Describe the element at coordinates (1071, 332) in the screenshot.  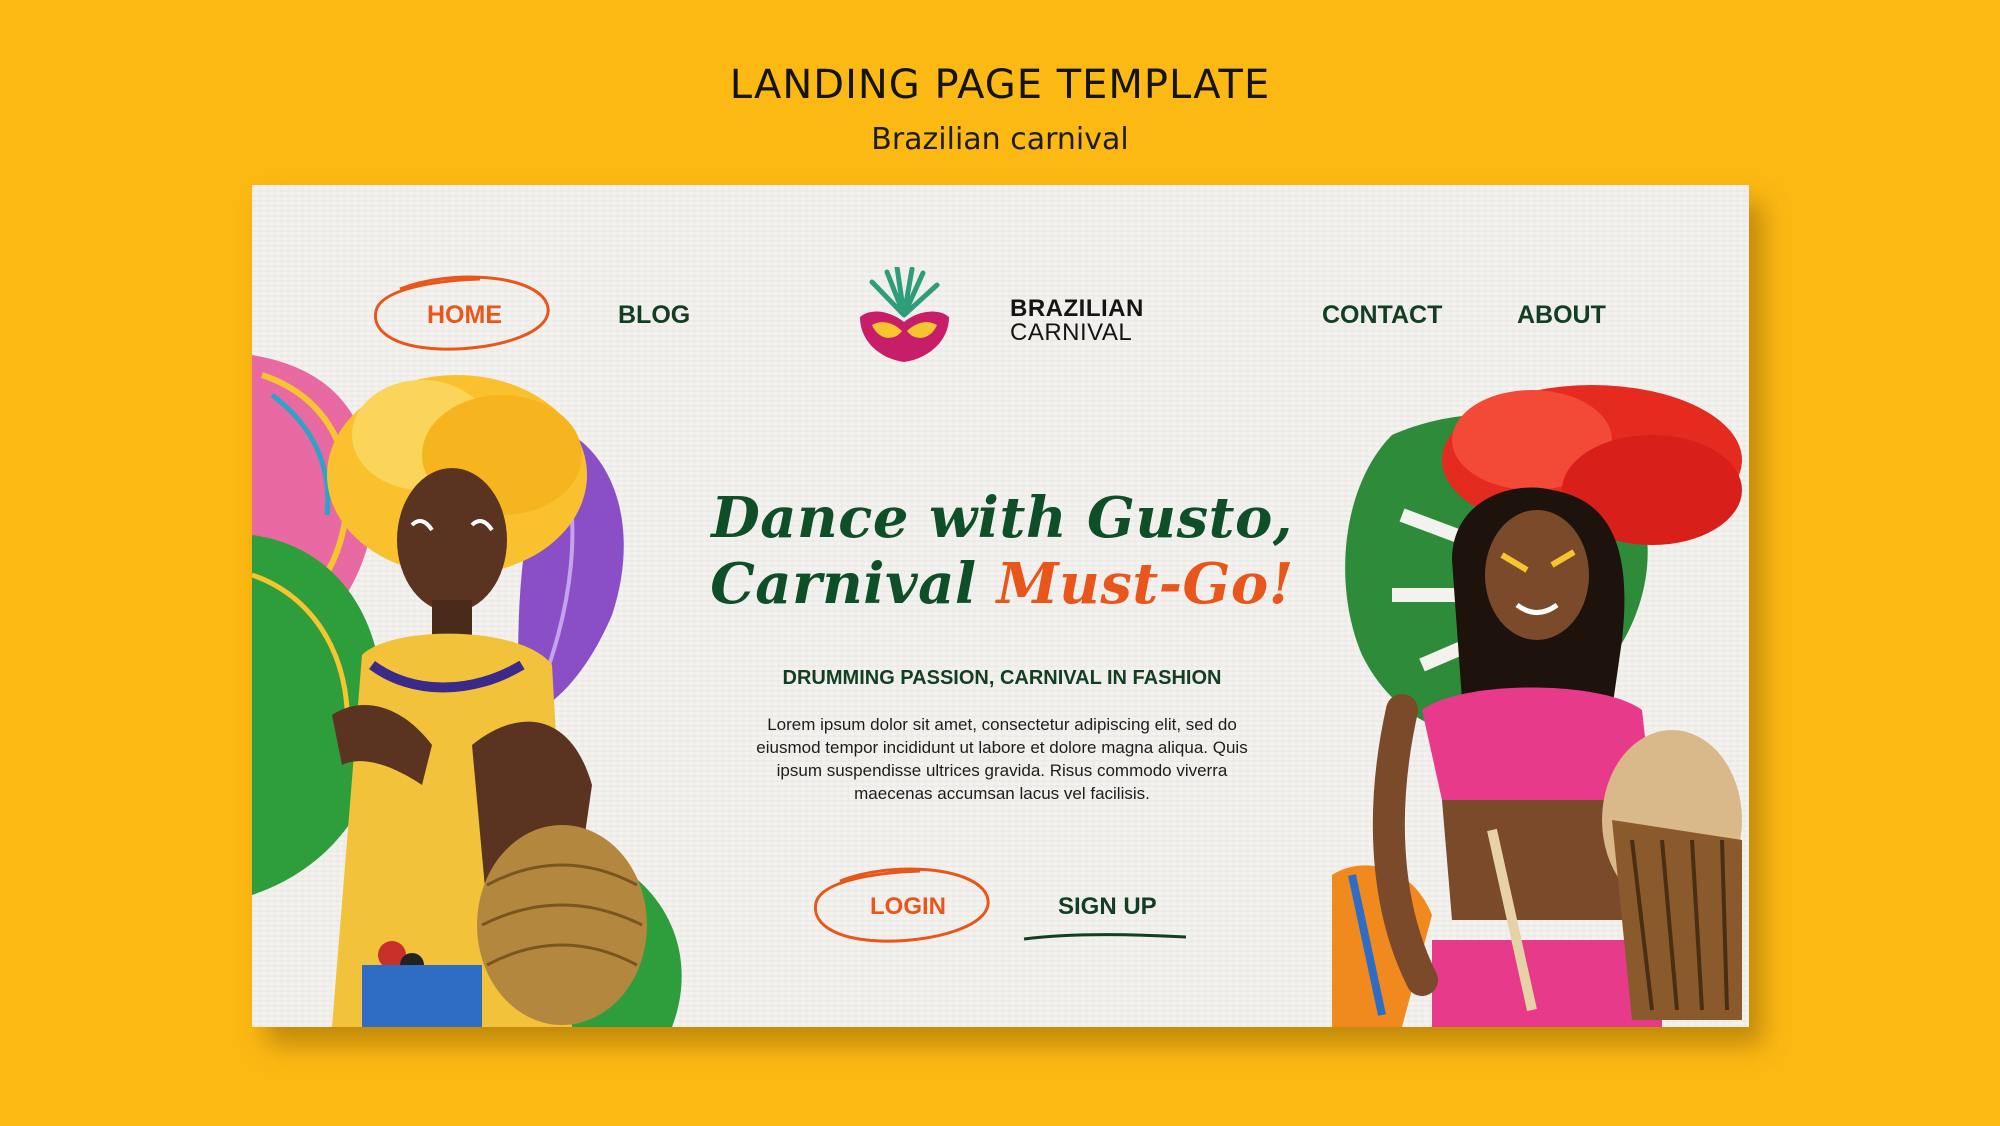
I see `logo-subtitle: CARNIVAL` at that location.